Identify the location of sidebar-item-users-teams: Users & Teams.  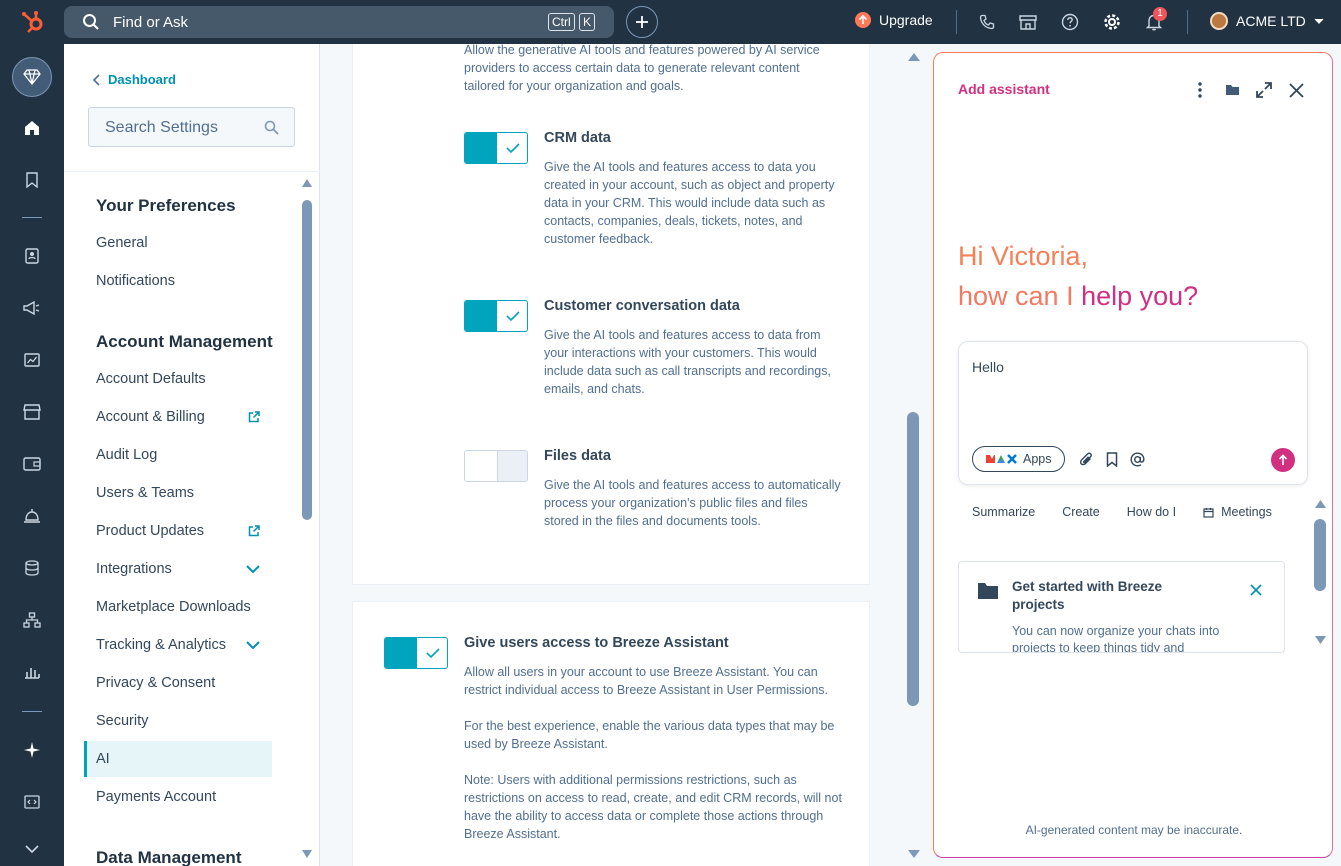
(178, 493).